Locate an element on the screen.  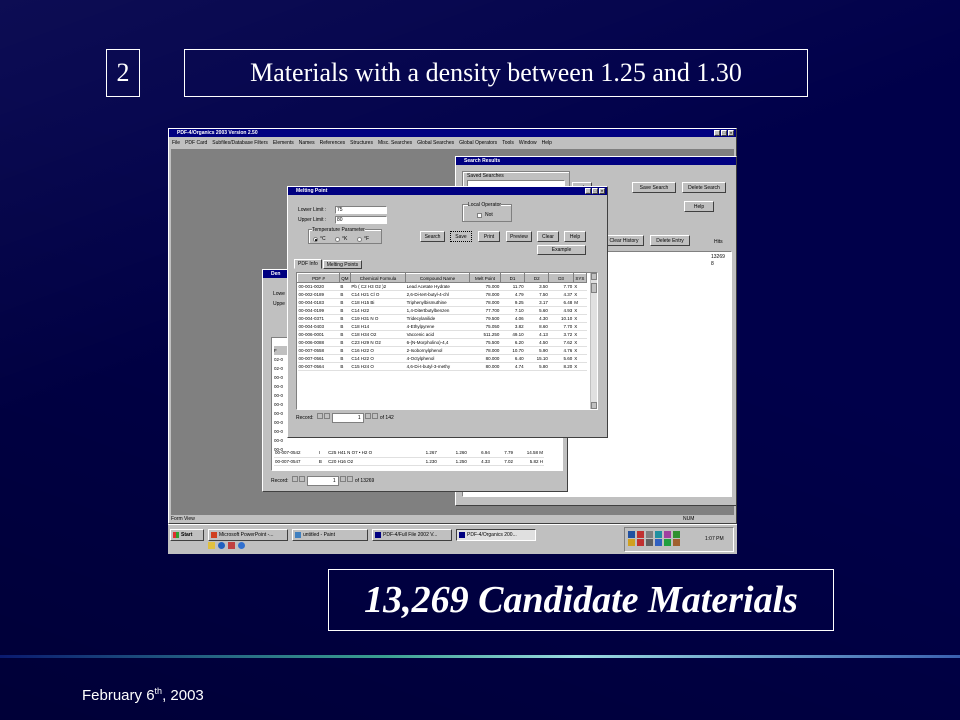
scroll-thumb is located at coordinates (594, 288).